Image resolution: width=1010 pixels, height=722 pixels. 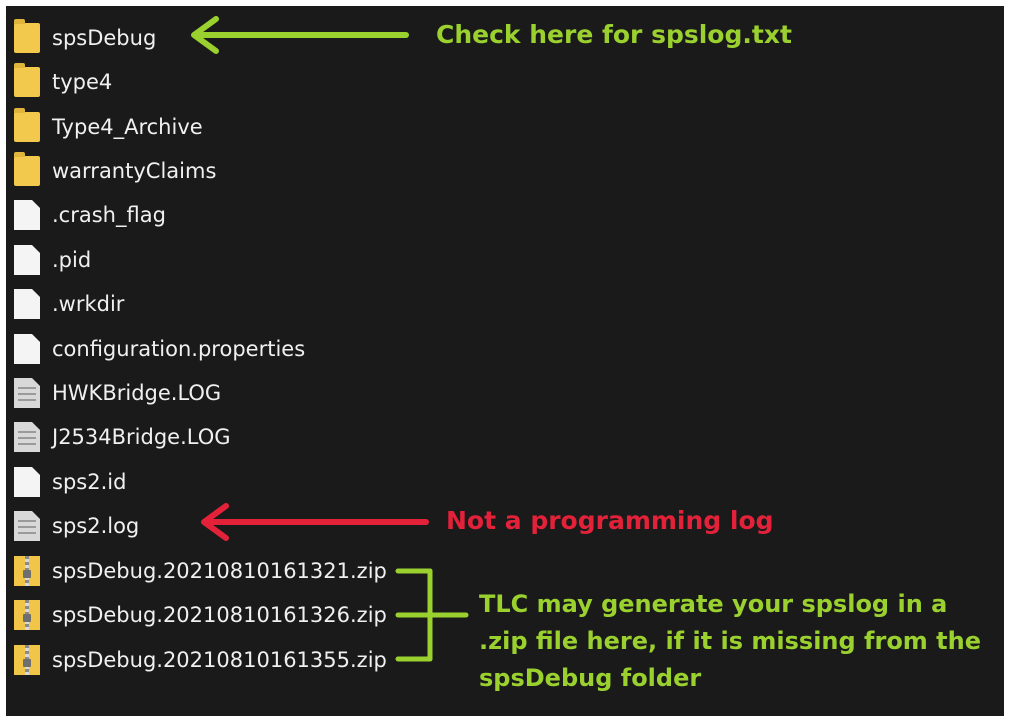 What do you see at coordinates (300, 35) in the screenshot?
I see `green-arrow-icon` at bounding box center [300, 35].